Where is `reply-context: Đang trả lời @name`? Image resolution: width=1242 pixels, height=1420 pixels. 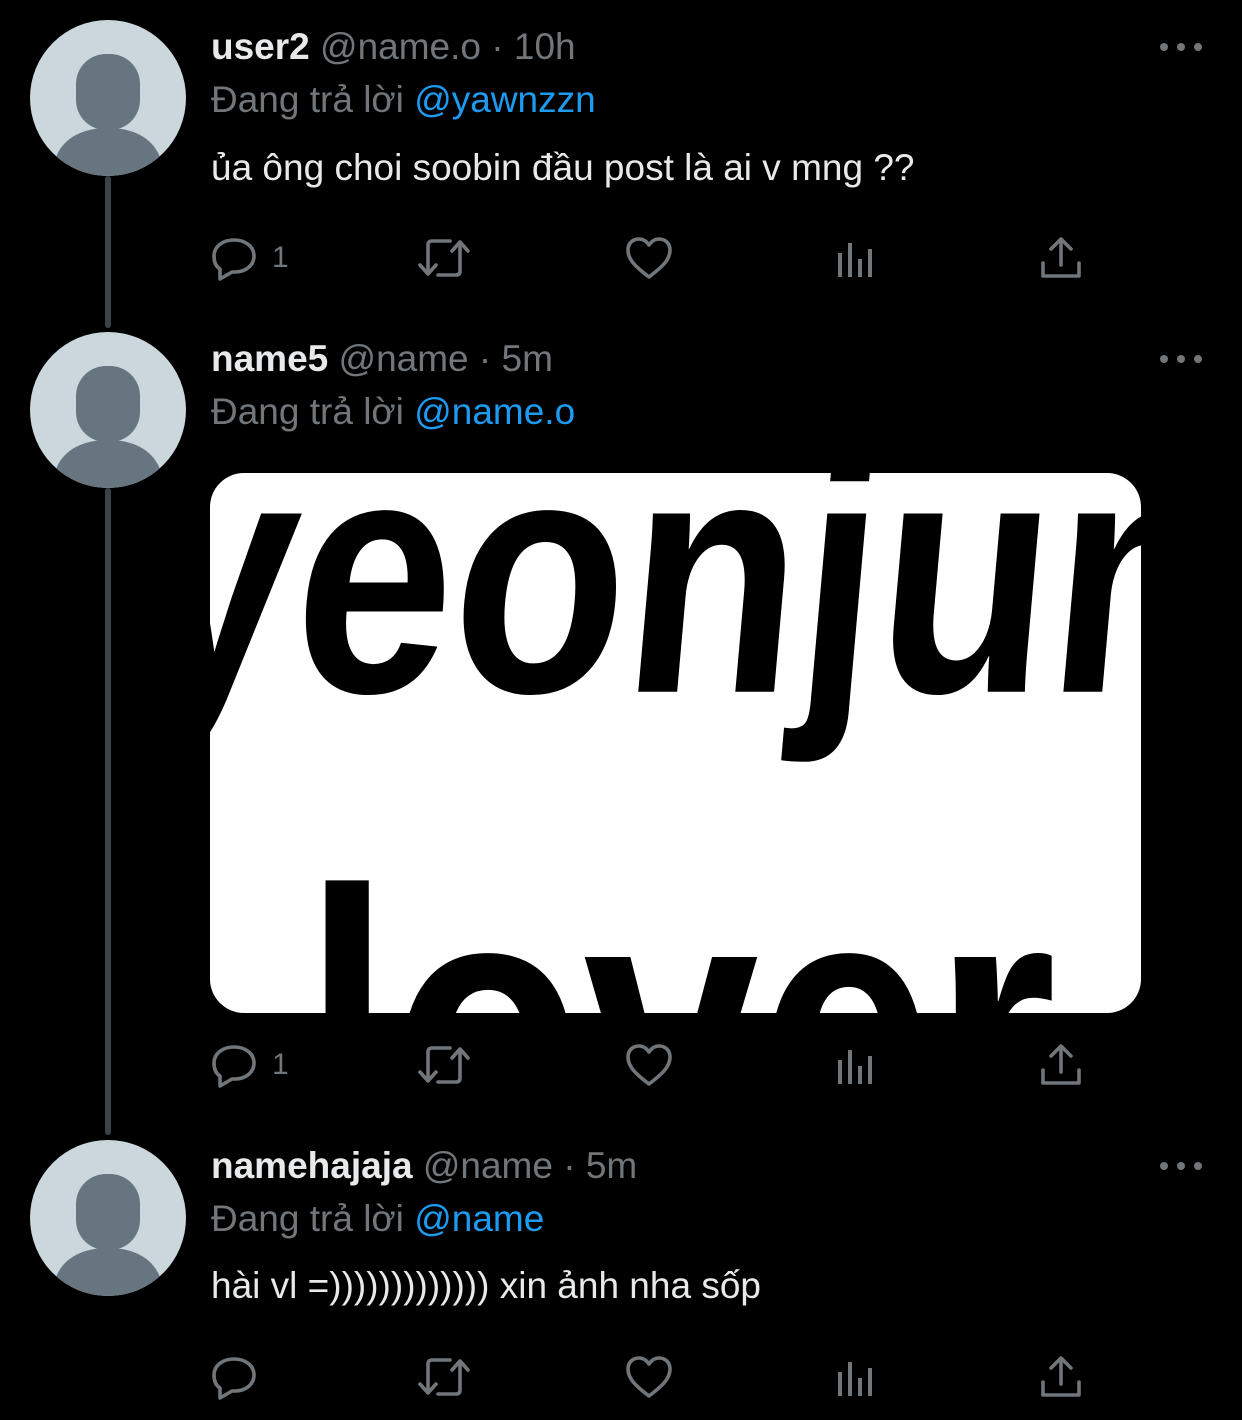
reply-context: Đang trả lời @name is located at coordinates (377, 1219).